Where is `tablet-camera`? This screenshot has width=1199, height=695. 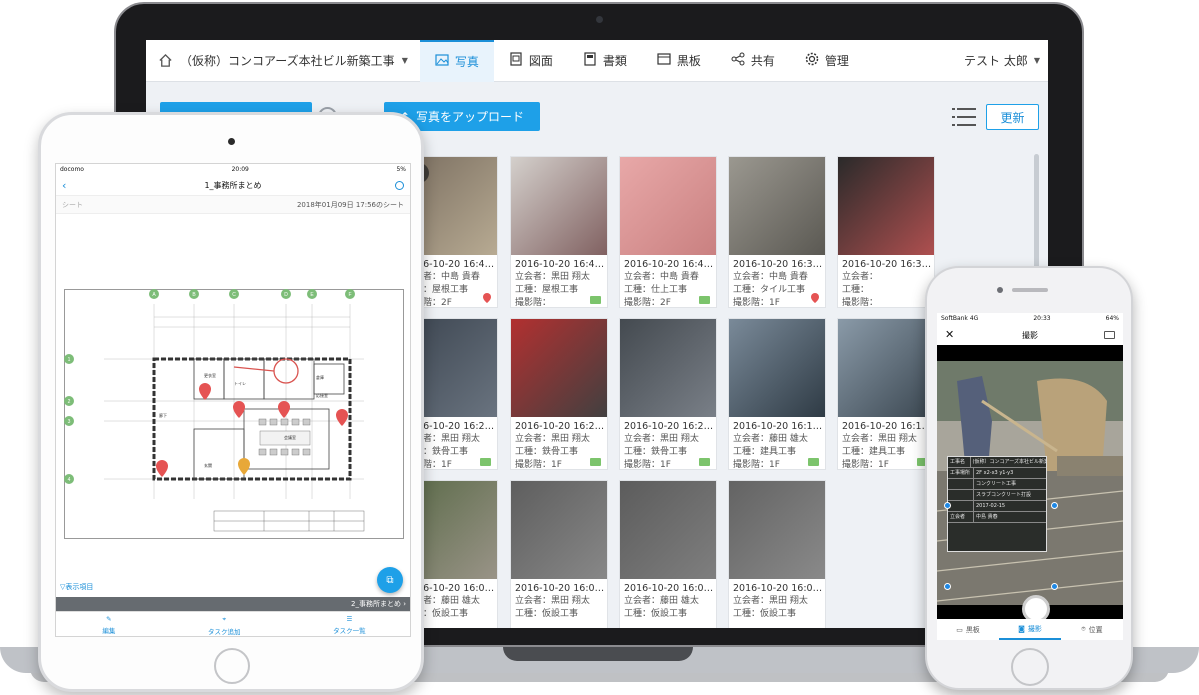 tablet-camera is located at coordinates (231, 141).